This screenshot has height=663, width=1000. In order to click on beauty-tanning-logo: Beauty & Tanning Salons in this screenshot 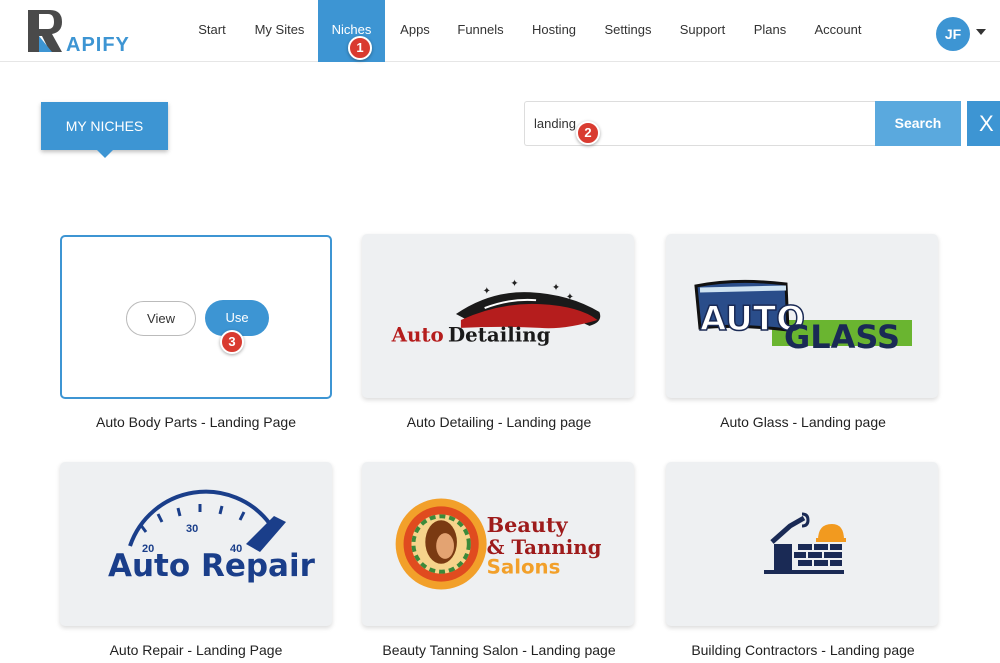, I will do `click(498, 544)`.